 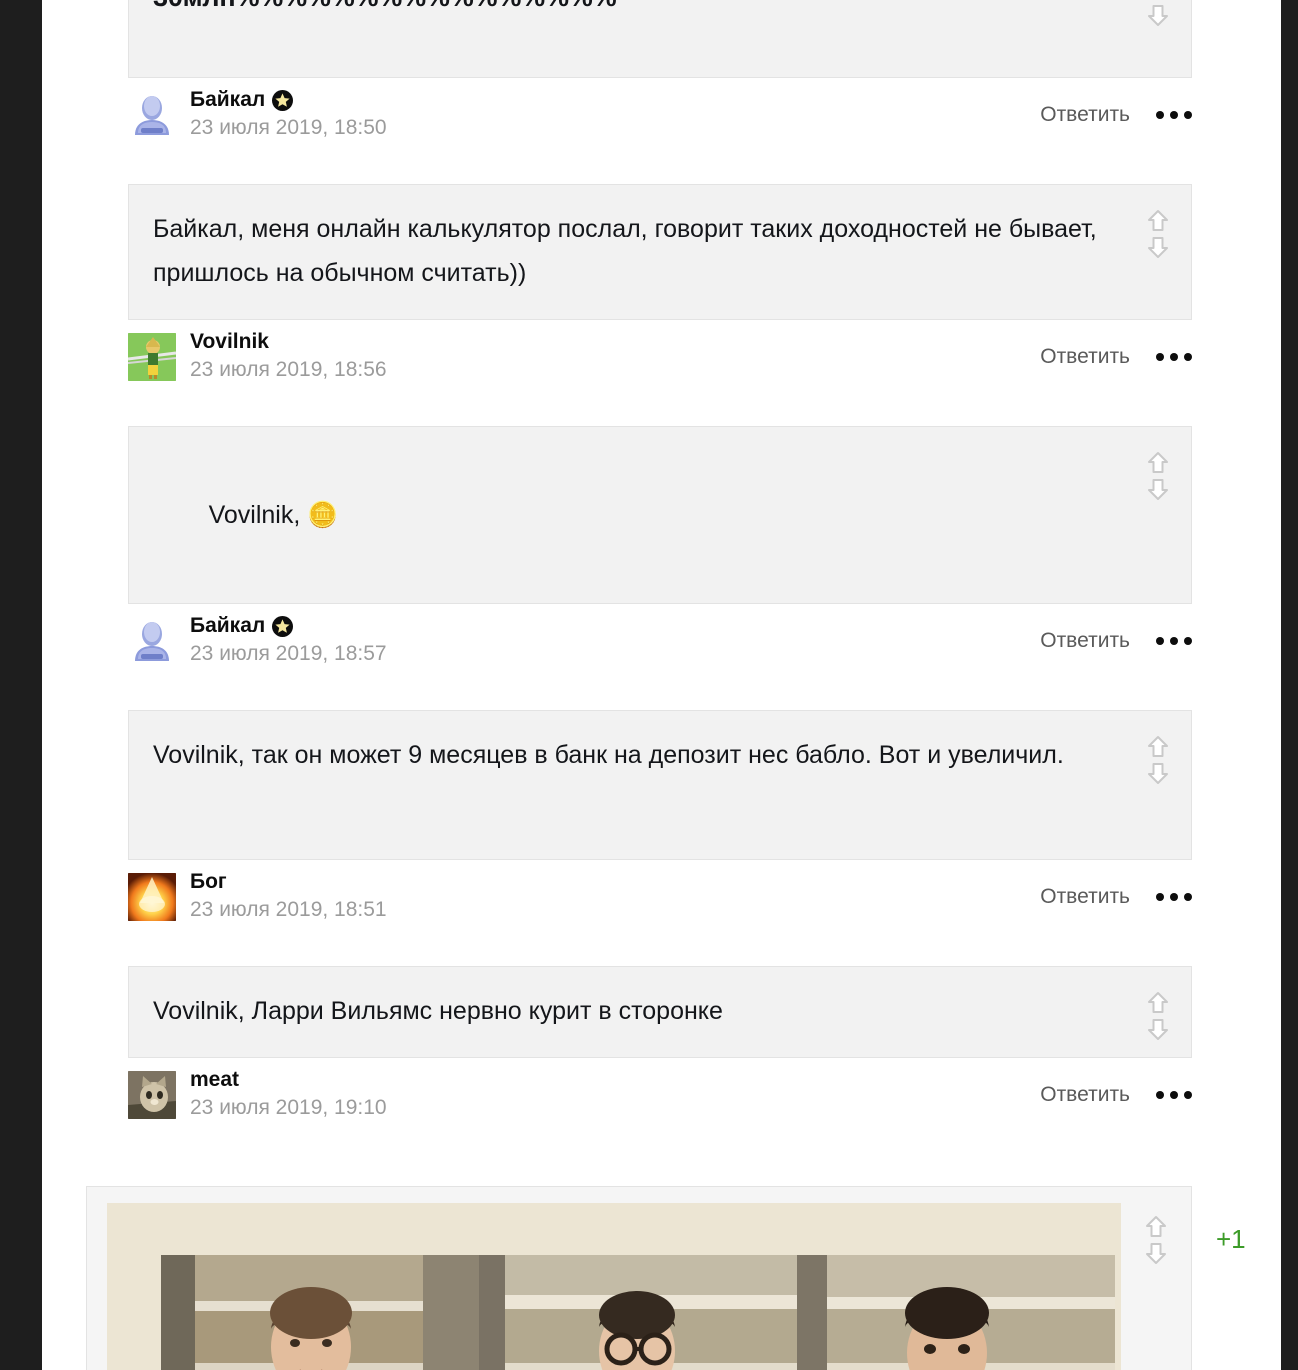 I want to click on image-attachment-bubble, so click(x=639, y=1278).